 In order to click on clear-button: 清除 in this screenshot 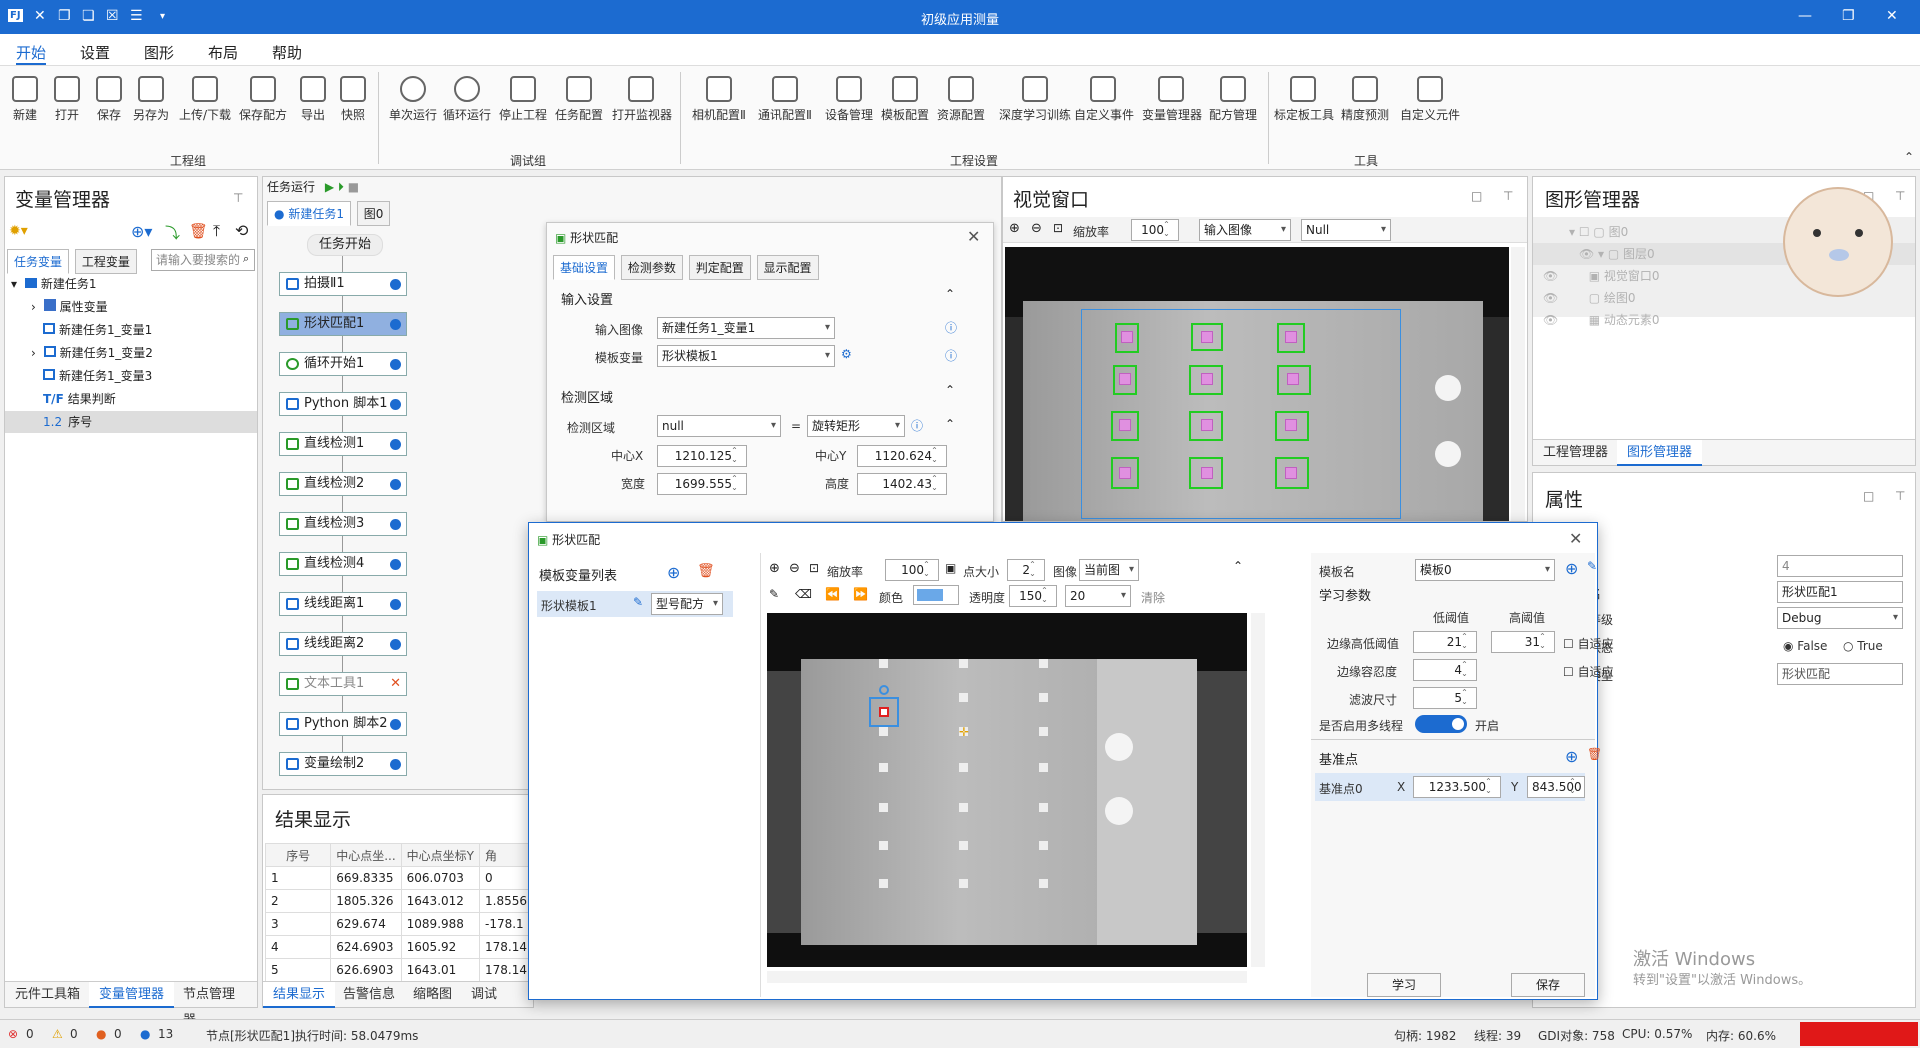, I will do `click(1153, 597)`.